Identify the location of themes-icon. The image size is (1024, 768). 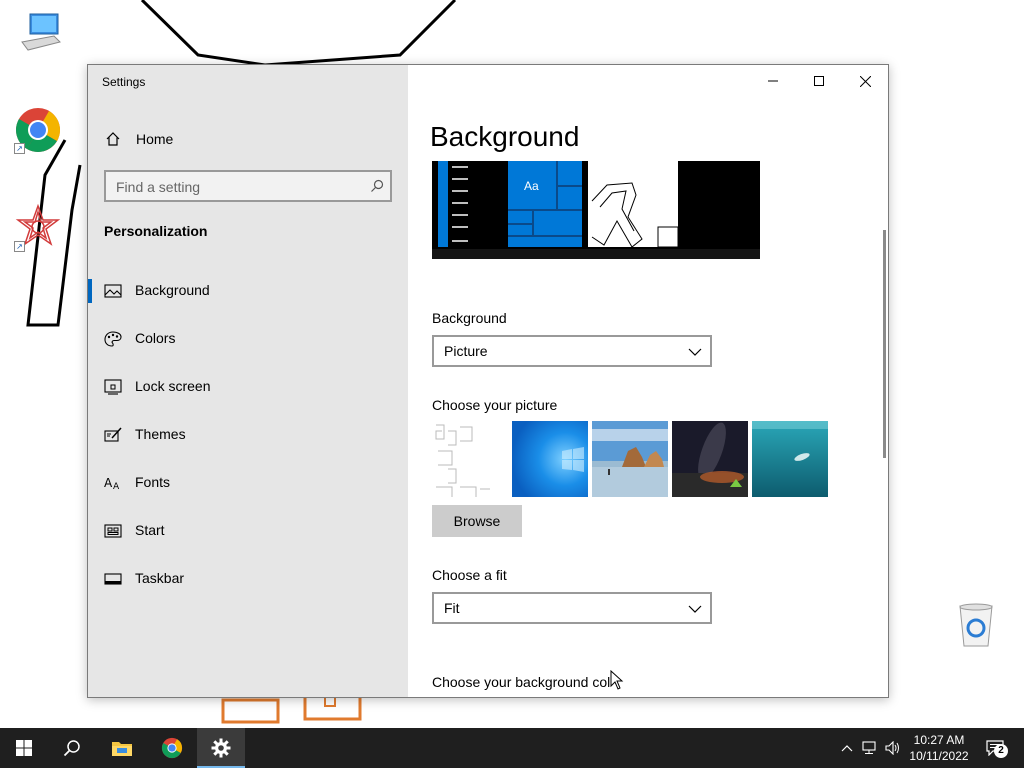
(113, 434).